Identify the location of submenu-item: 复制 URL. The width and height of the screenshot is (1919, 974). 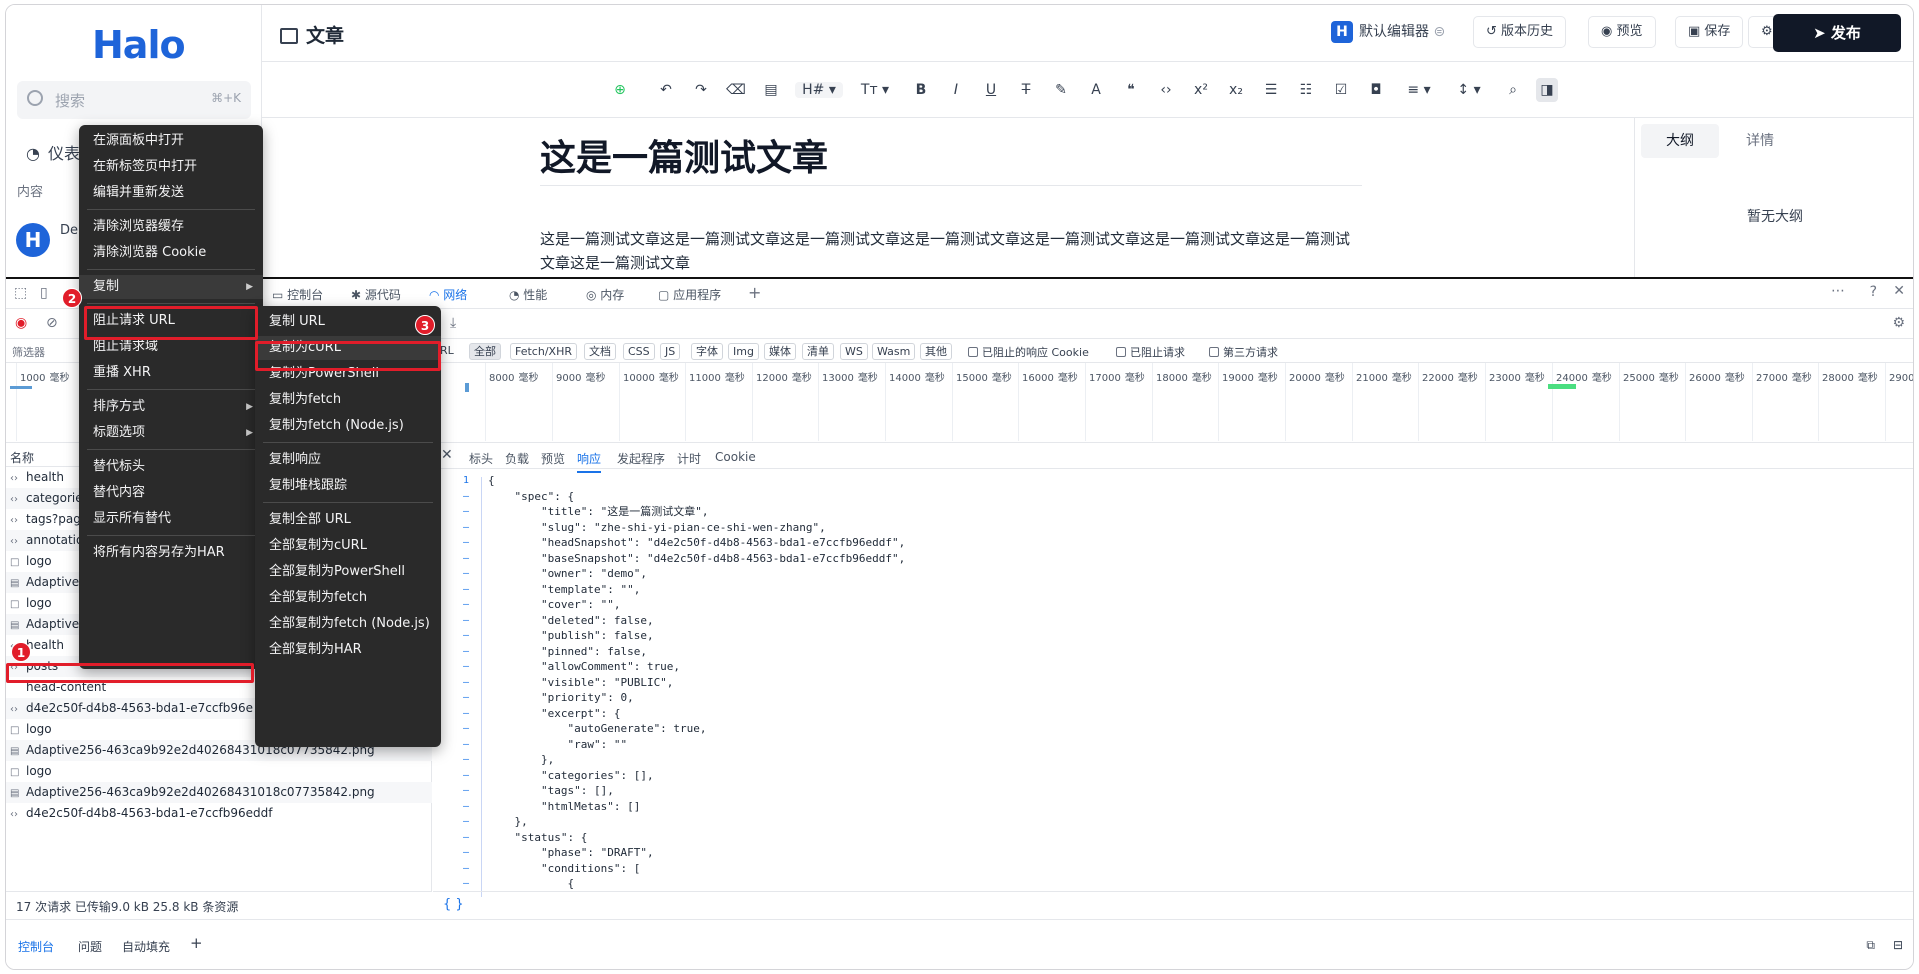
(348, 322).